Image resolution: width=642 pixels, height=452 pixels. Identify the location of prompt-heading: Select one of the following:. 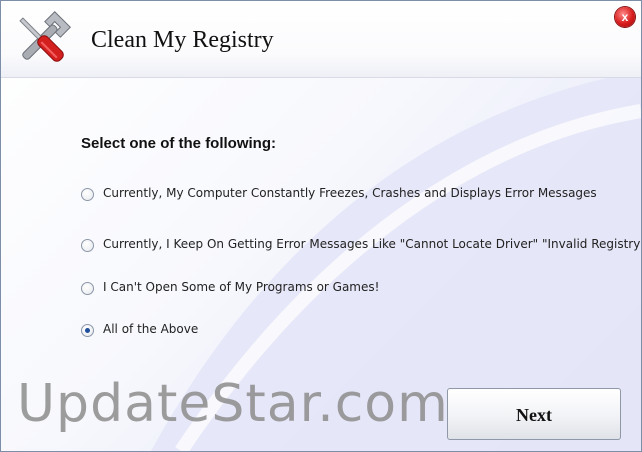
(178, 143).